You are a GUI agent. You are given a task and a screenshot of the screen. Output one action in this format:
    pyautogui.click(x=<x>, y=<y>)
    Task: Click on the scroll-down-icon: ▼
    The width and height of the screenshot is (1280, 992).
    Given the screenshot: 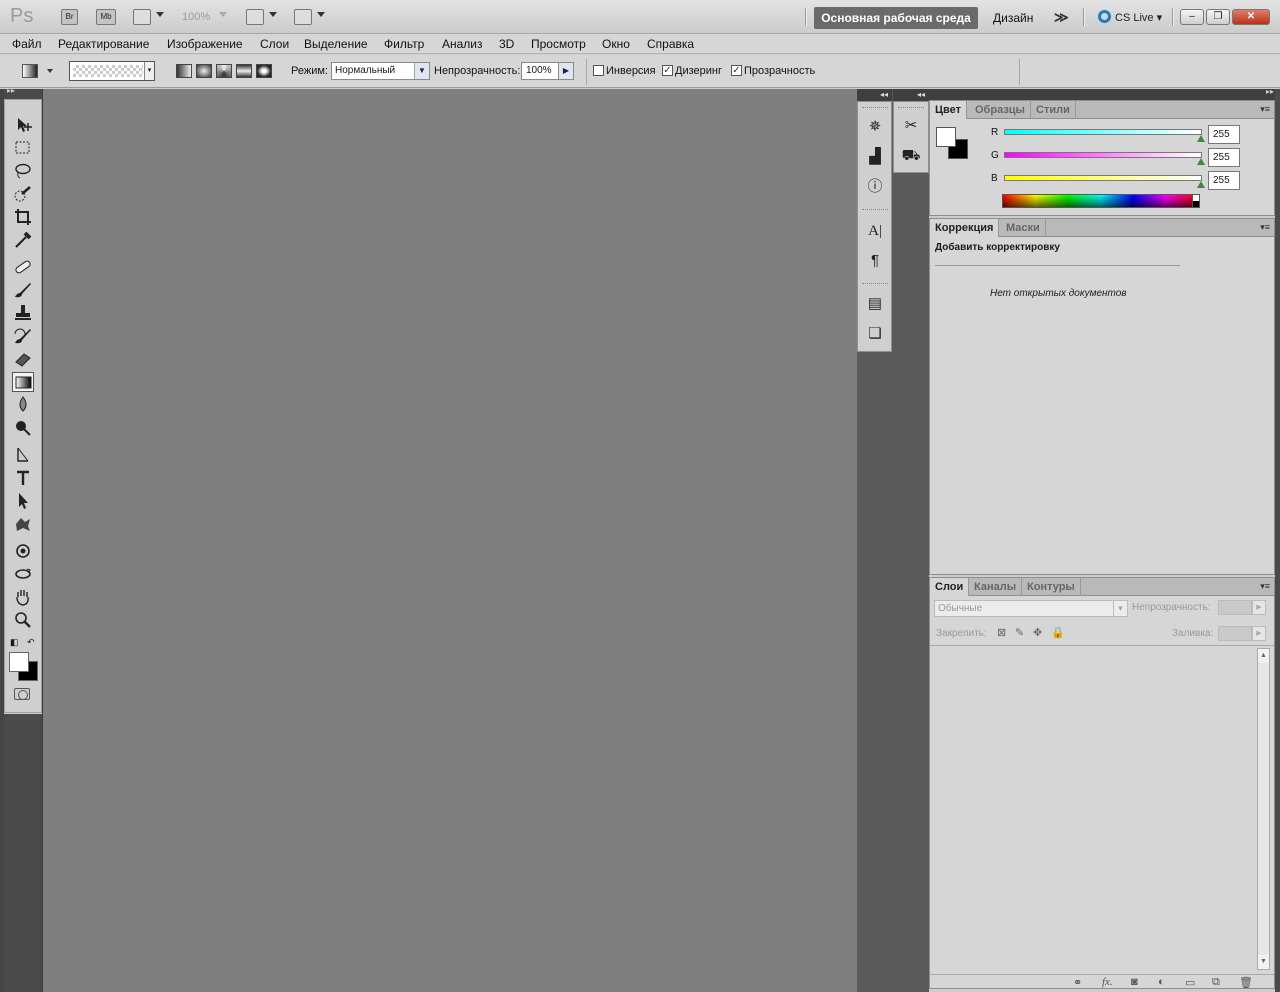 What is the action you would take?
    pyautogui.click(x=1263, y=962)
    